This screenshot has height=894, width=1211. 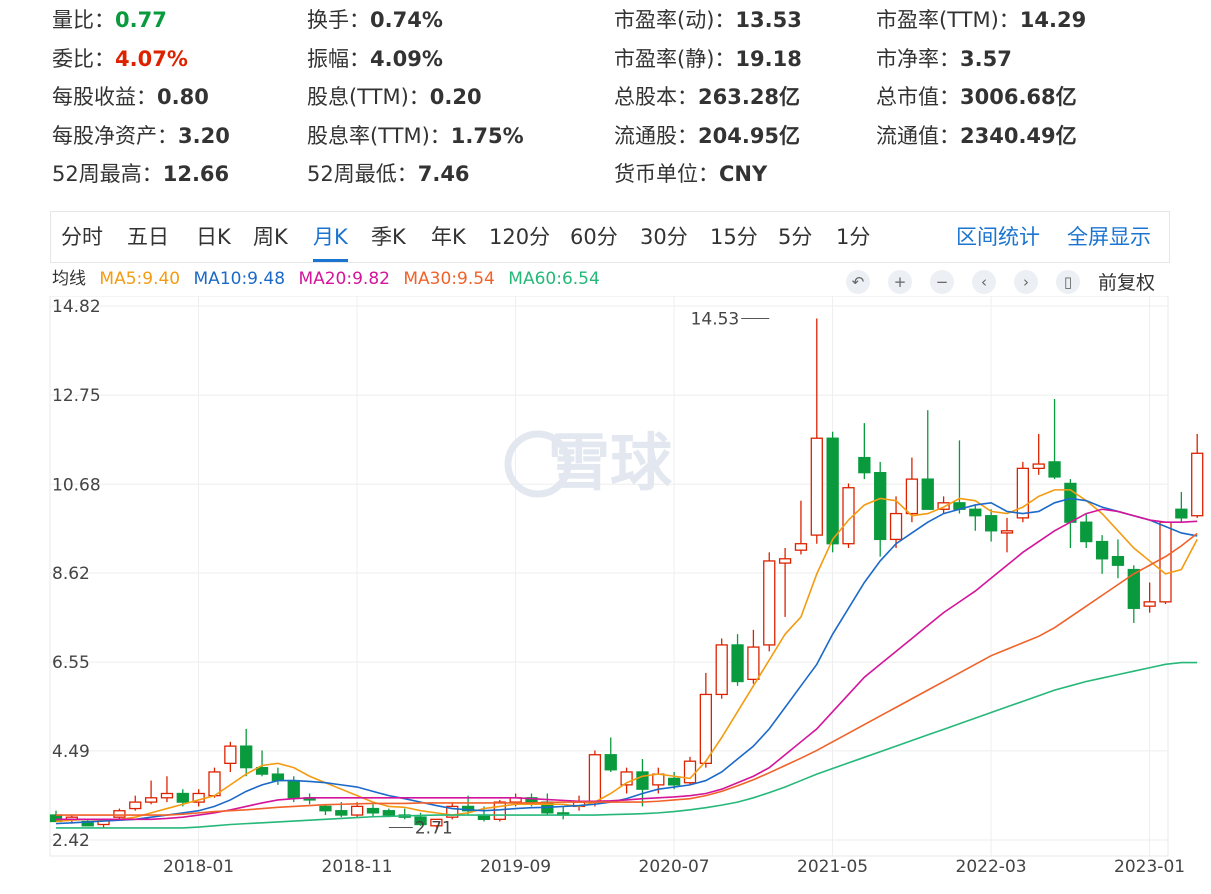 What do you see at coordinates (183, 97) in the screenshot?
I see `stat-value: 0.80` at bounding box center [183, 97].